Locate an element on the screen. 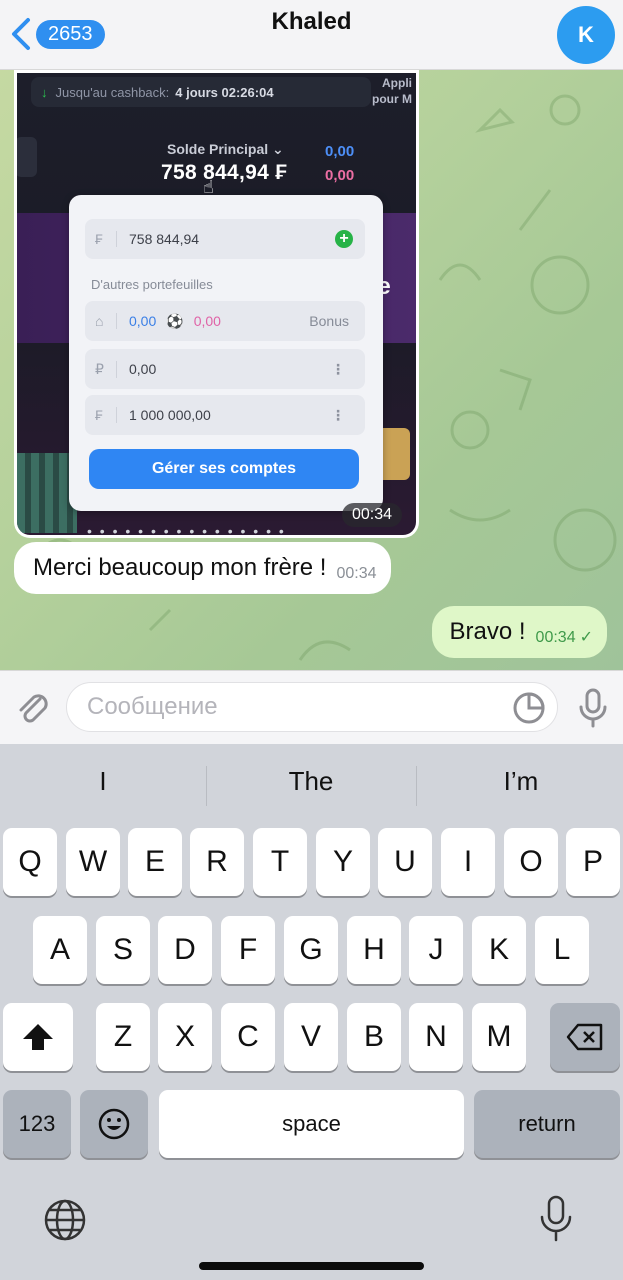 The height and width of the screenshot is (1280, 623). solde-label: Solde Principal ⌄ is located at coordinates (225, 149).